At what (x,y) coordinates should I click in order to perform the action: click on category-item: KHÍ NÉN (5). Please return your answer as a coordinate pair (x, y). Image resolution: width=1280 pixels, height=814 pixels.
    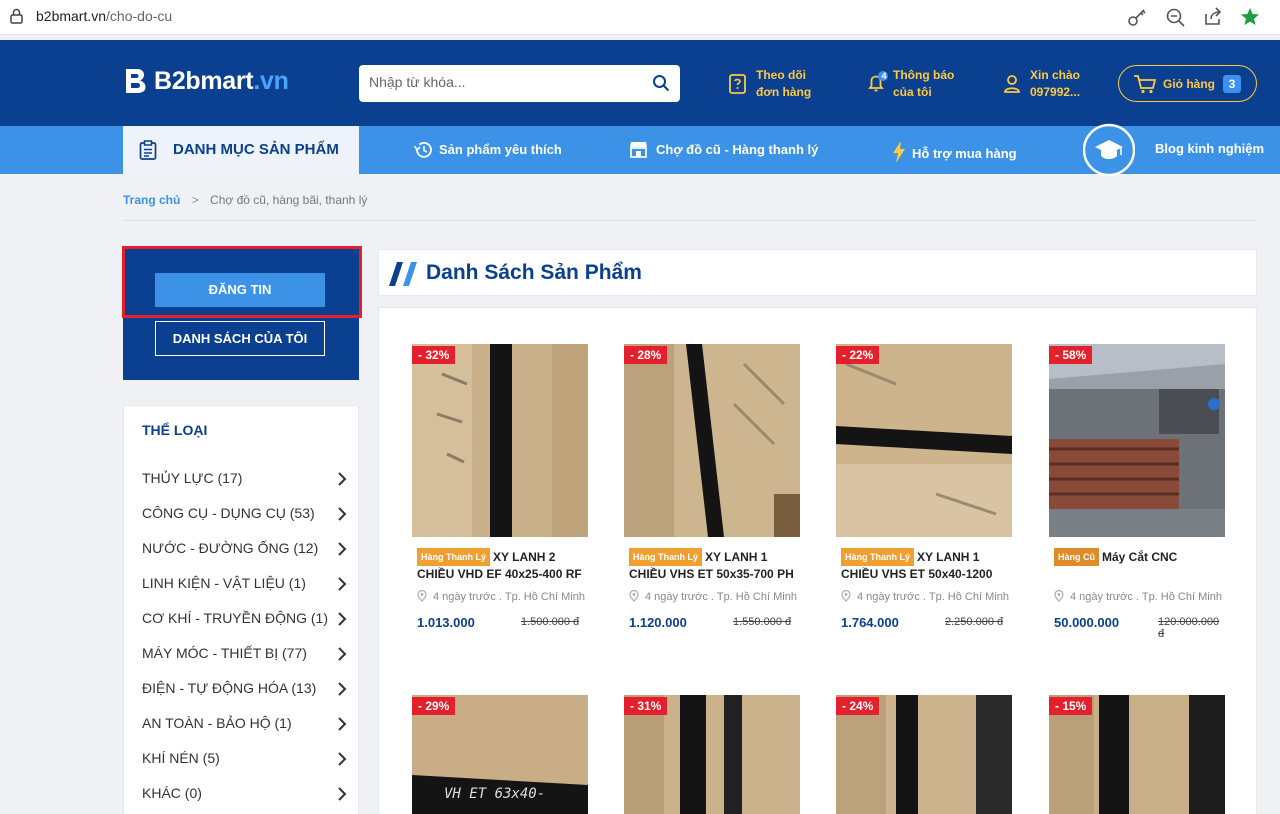
    Looking at the image, I should click on (244, 761).